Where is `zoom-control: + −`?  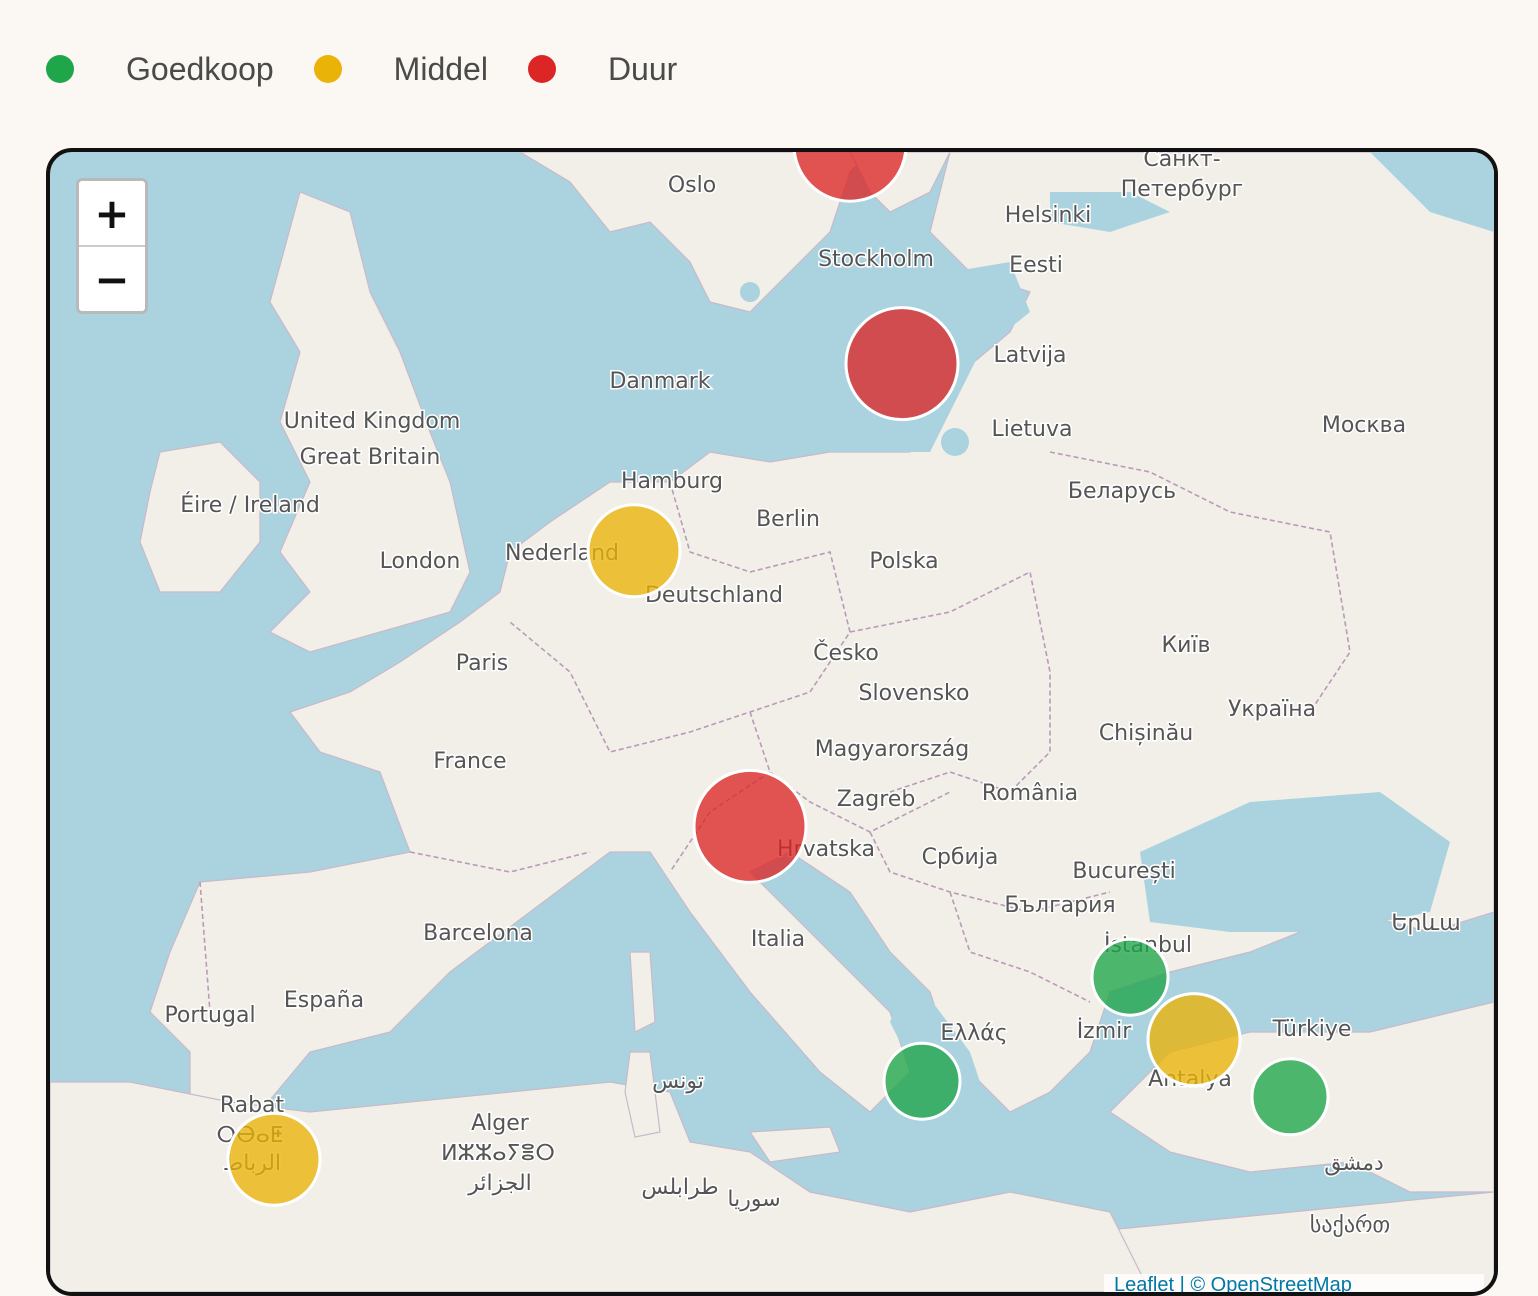 zoom-control: + − is located at coordinates (112, 246).